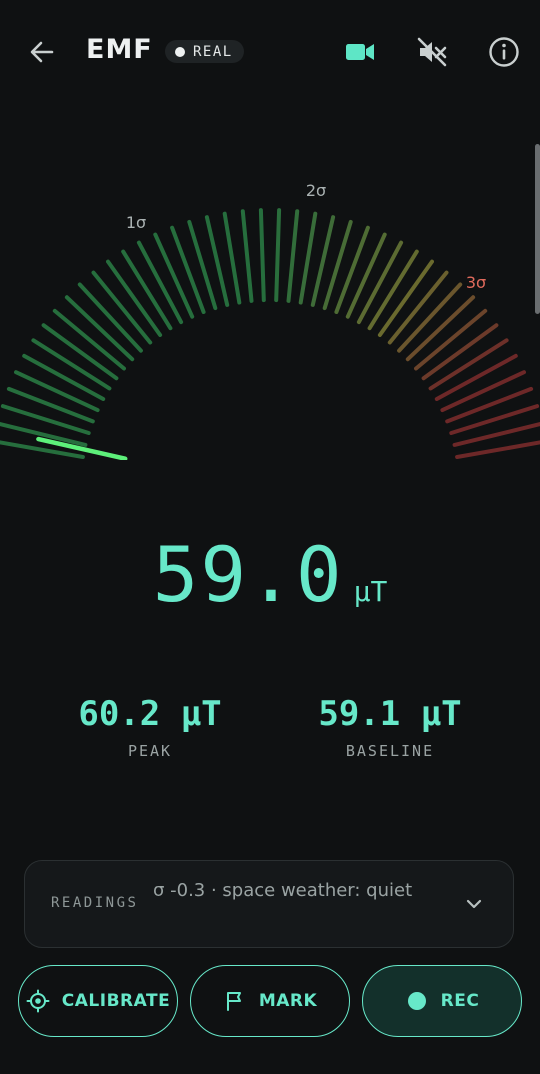  I want to click on status-dot-icon, so click(180, 51).